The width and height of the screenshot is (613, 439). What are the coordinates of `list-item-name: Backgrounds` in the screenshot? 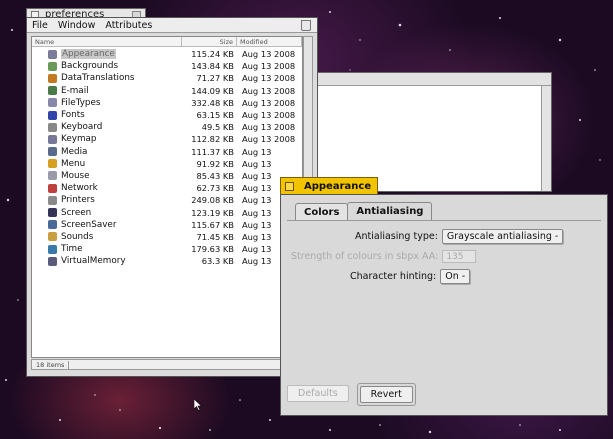 It's located at (90, 66).